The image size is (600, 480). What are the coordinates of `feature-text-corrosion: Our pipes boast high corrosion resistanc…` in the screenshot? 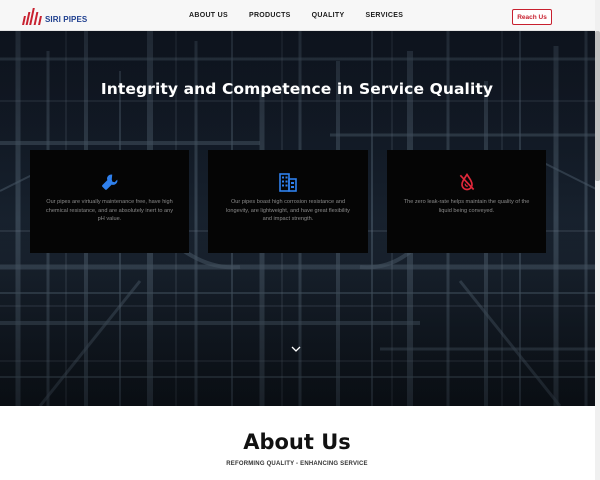 It's located at (288, 211).